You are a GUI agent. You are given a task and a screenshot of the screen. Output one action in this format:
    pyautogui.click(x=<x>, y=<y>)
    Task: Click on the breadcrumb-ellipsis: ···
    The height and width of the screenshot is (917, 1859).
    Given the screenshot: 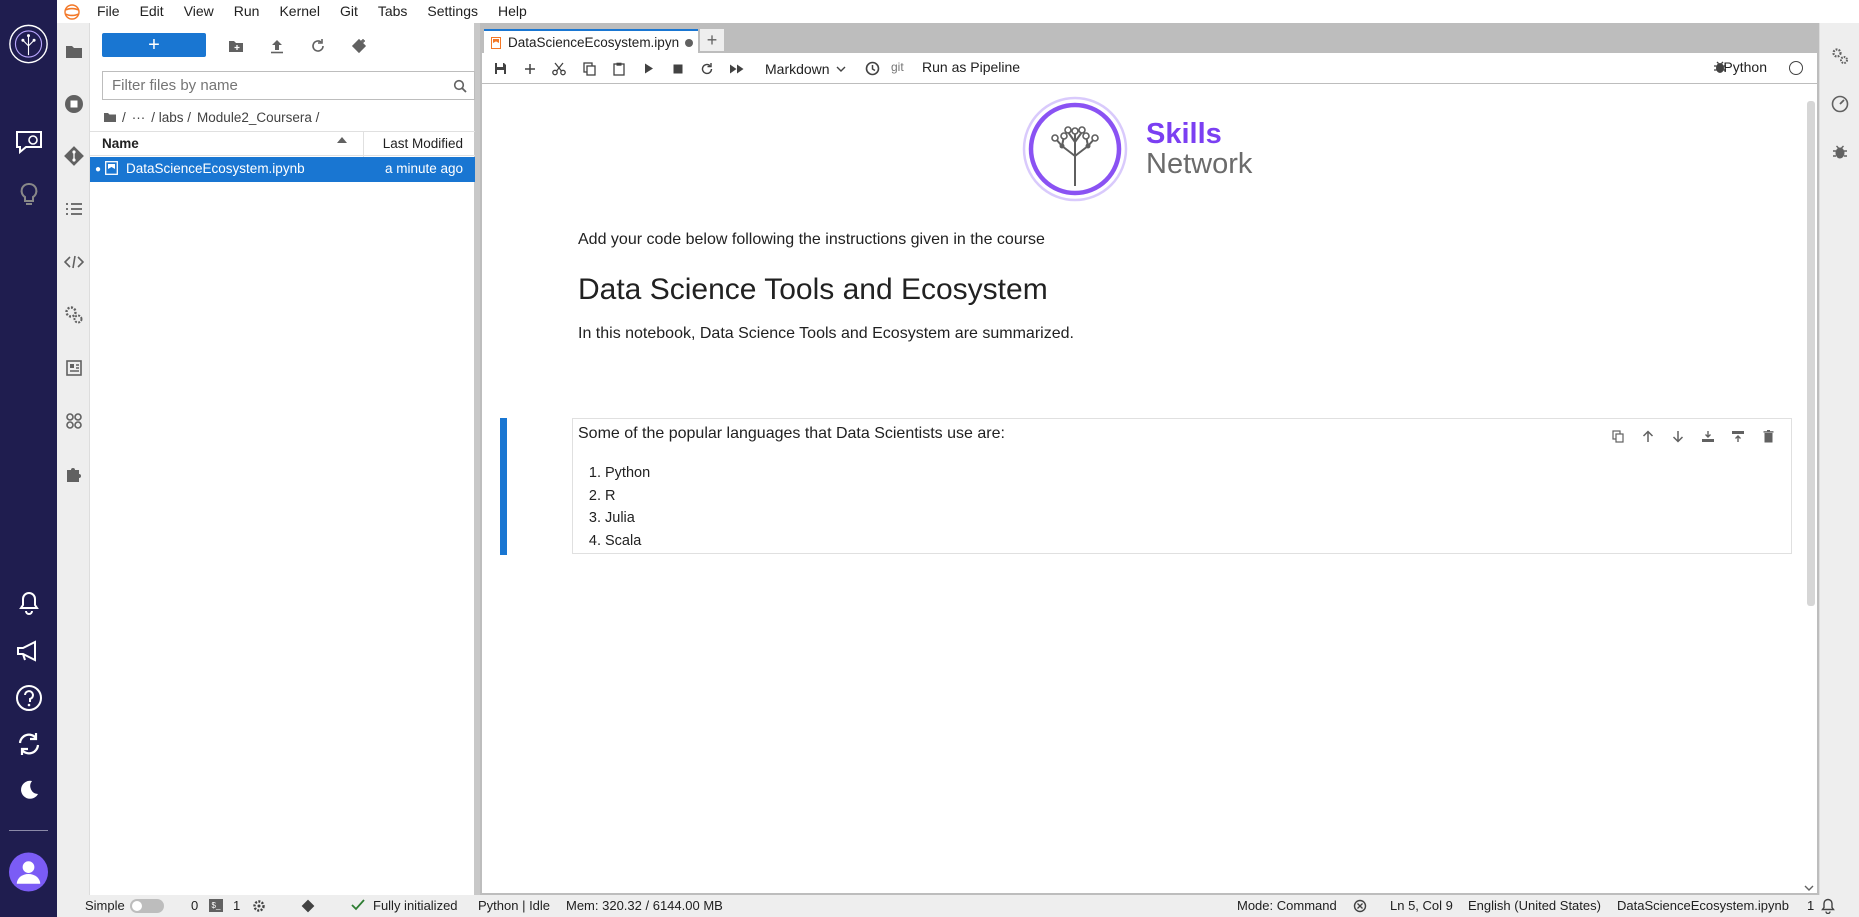 What is the action you would take?
    pyautogui.click(x=139, y=117)
    